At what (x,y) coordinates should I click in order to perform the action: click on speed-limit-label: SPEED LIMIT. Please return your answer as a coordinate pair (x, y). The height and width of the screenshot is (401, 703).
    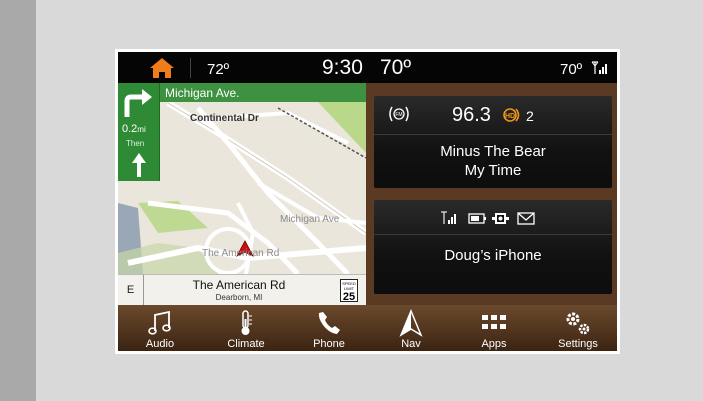
    Looking at the image, I should click on (349, 286).